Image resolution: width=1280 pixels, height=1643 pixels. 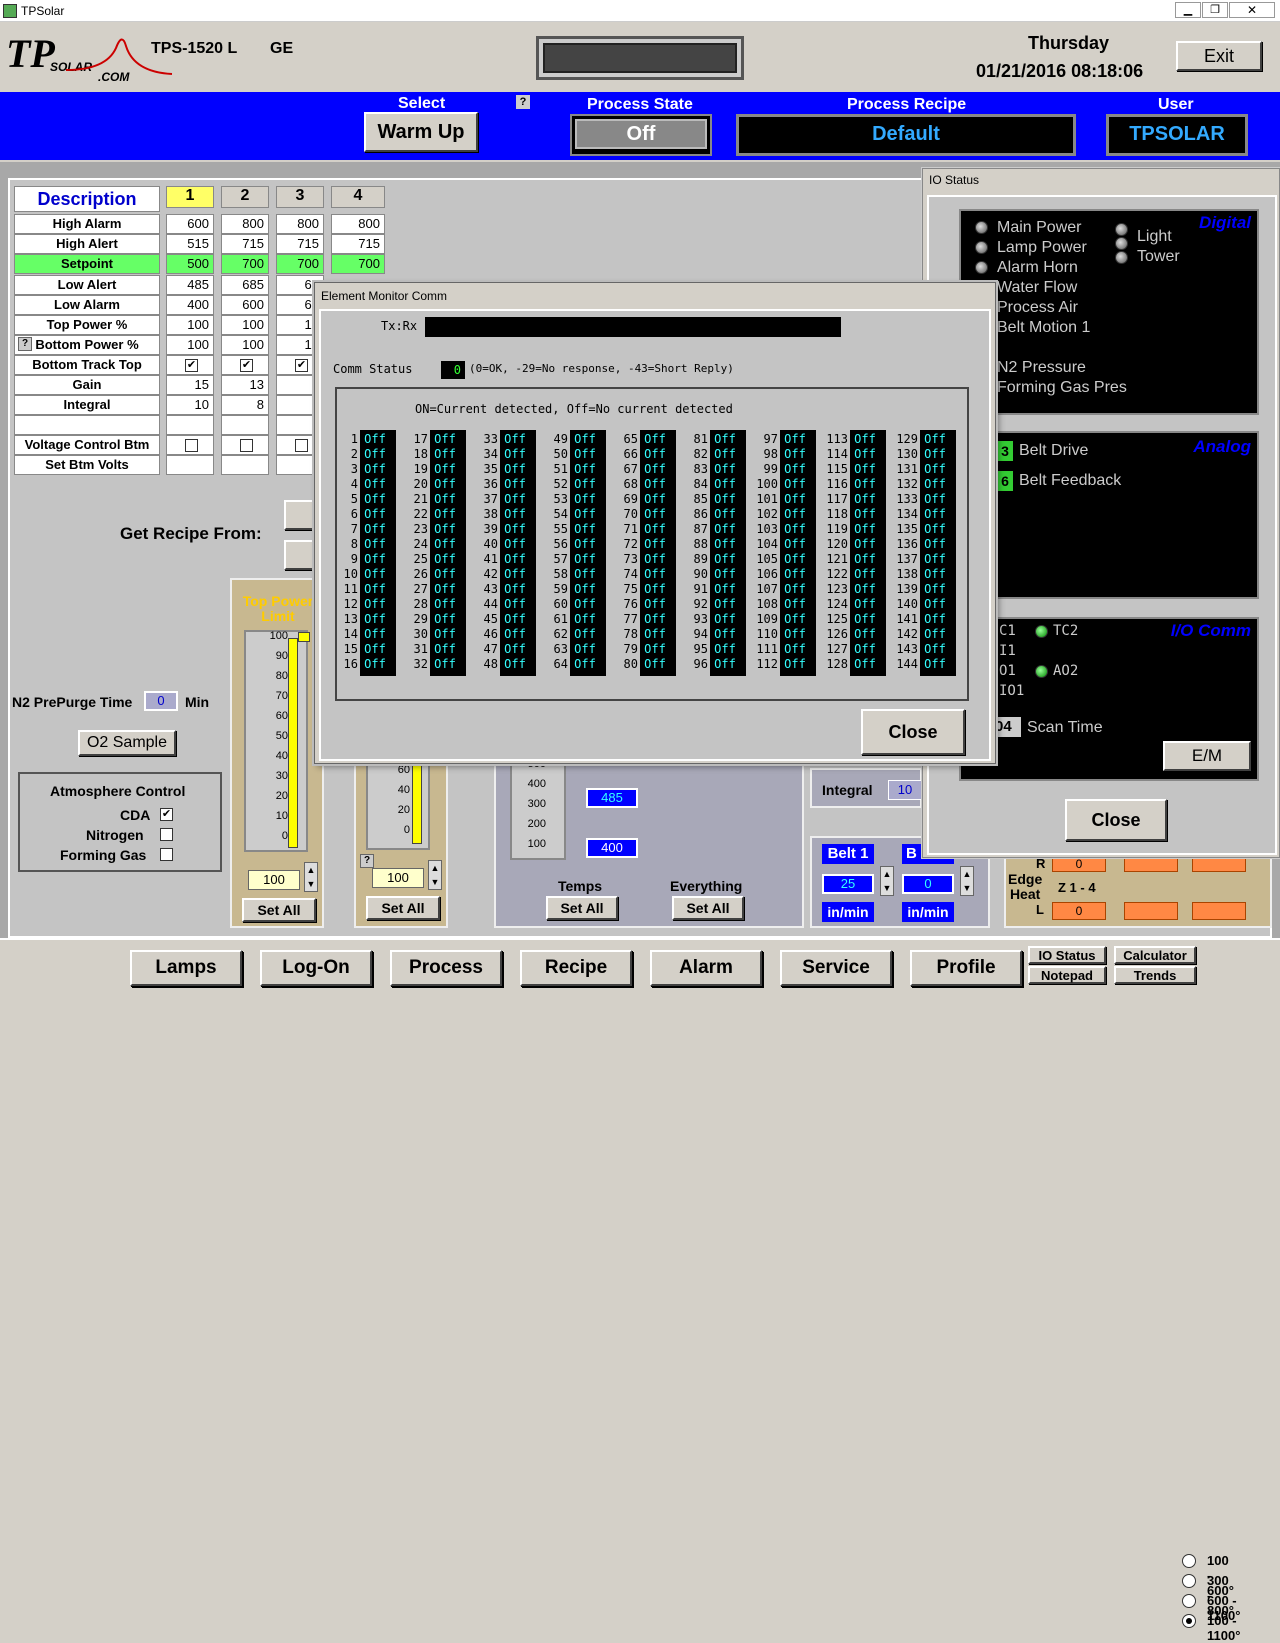 I want to click on io-status-button: IO Status, so click(x=1067, y=955).